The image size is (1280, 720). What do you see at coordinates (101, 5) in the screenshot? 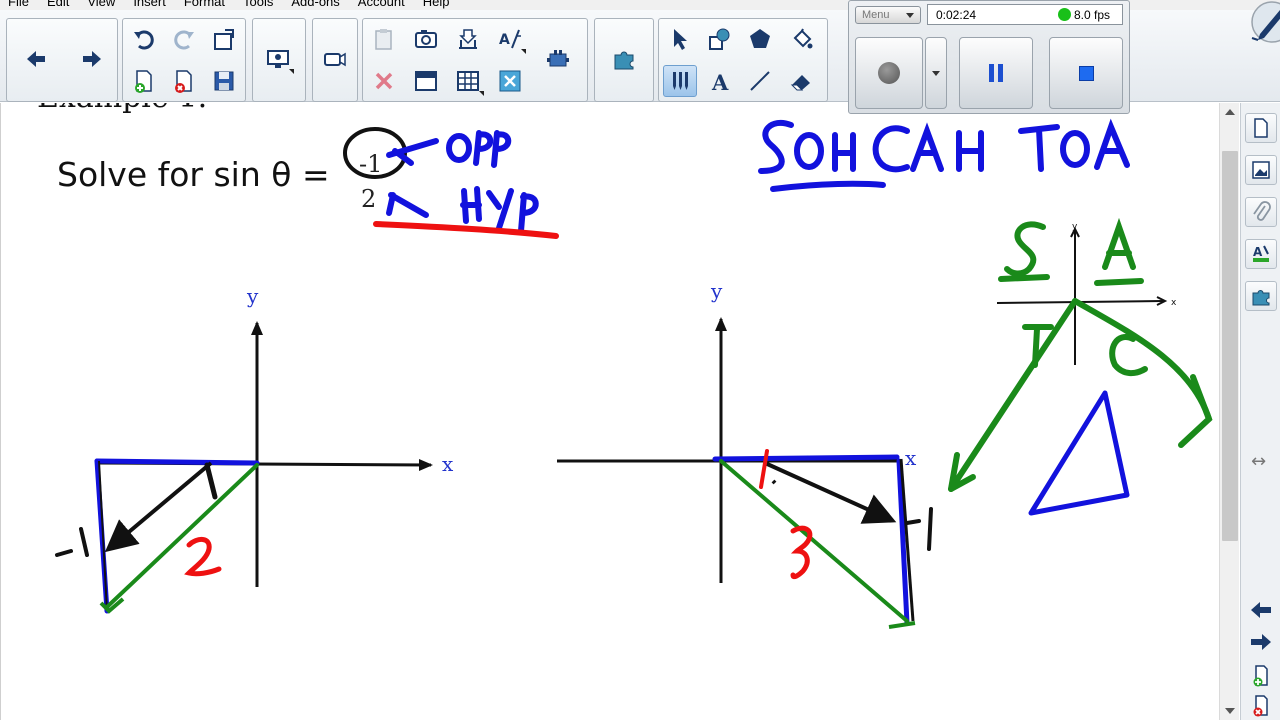
I see `menu-view: View` at bounding box center [101, 5].